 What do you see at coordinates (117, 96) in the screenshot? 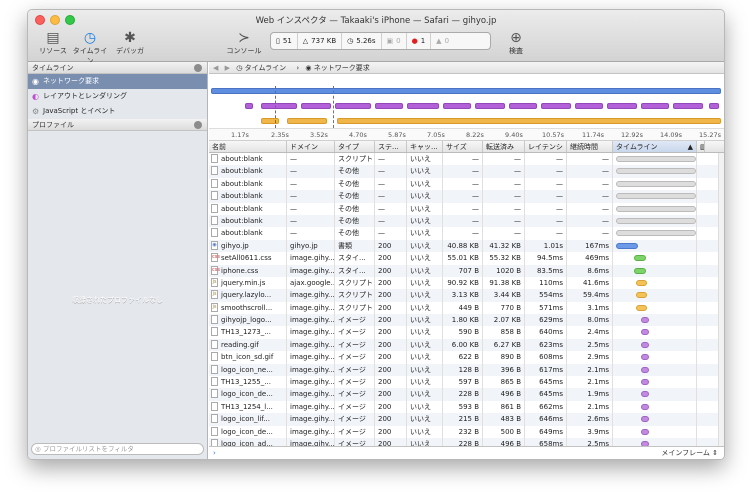
I see `sidebar-item-layout: ◐ レイアウトとレンダリング` at bounding box center [117, 96].